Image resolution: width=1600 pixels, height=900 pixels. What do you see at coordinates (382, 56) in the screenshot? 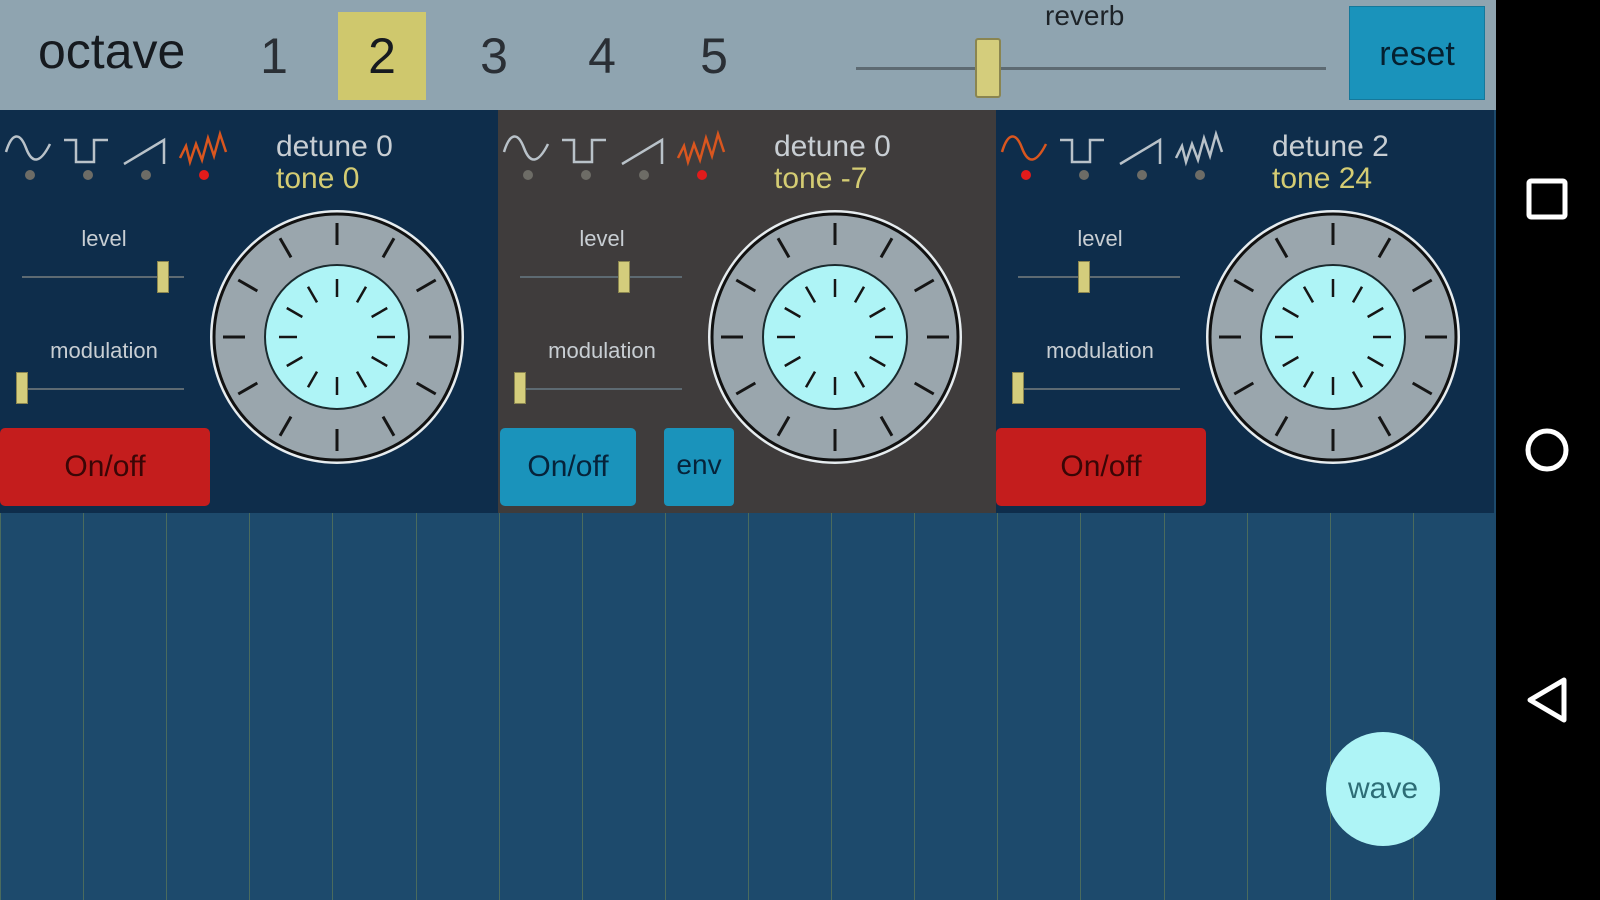
I see `octave-button-2: 2` at bounding box center [382, 56].